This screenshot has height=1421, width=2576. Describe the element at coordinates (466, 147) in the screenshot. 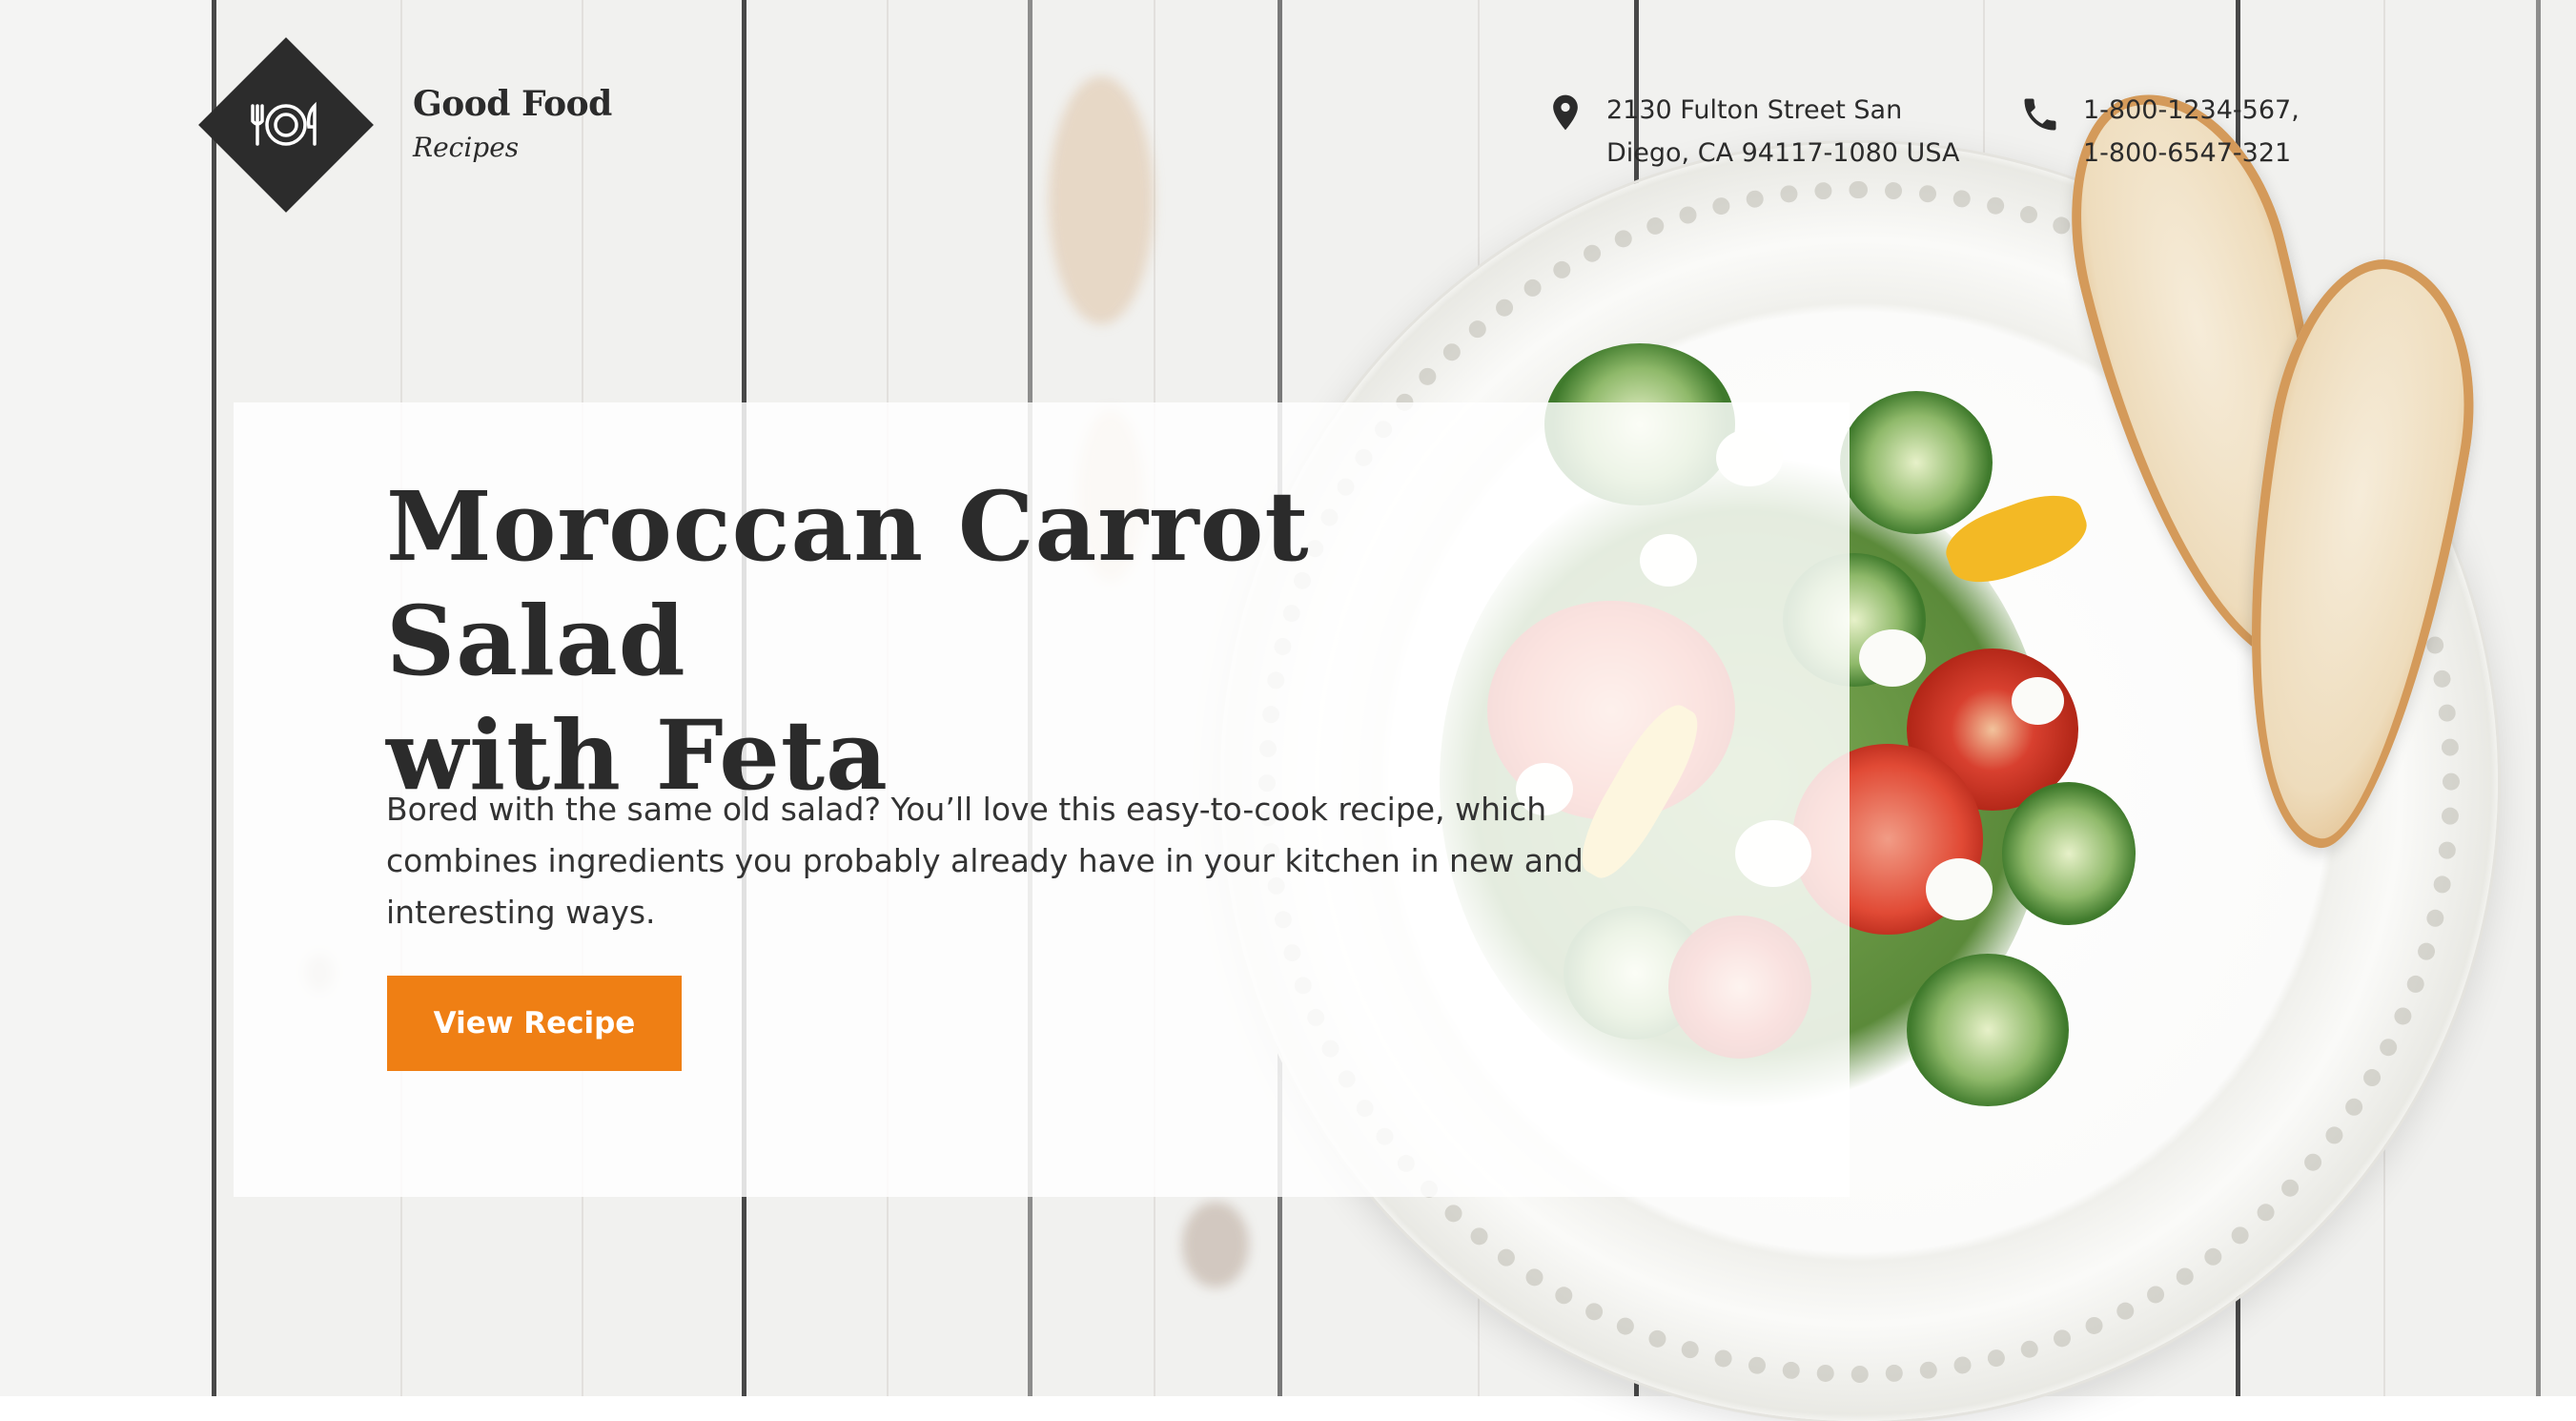

I see `brand-subtitle: Recipes` at that location.